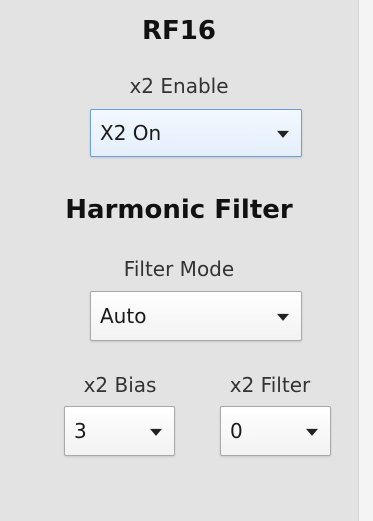  Describe the element at coordinates (131, 133) in the screenshot. I see `x2-enable-value: X2 On` at that location.